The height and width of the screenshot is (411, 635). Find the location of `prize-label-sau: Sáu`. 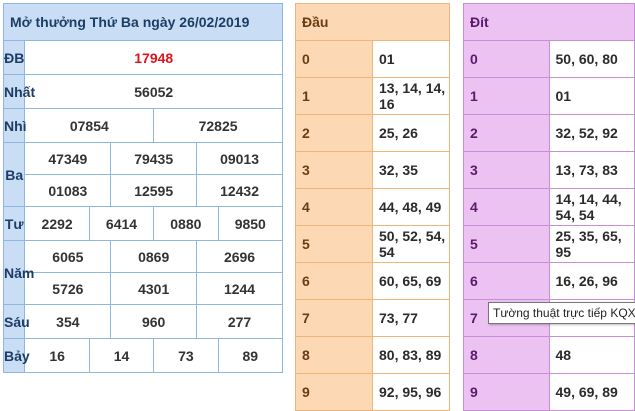

prize-label-sau: Sáu is located at coordinates (16, 321).